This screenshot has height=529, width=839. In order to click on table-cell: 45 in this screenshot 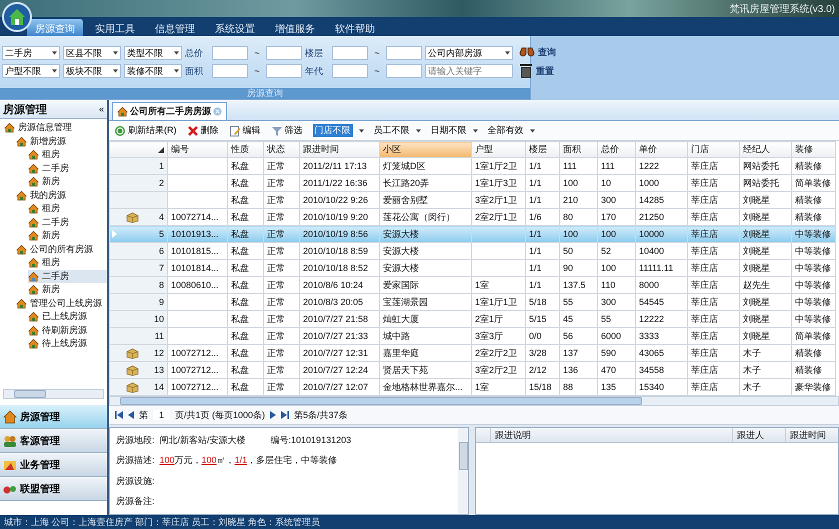, I will do `click(568, 319)`.